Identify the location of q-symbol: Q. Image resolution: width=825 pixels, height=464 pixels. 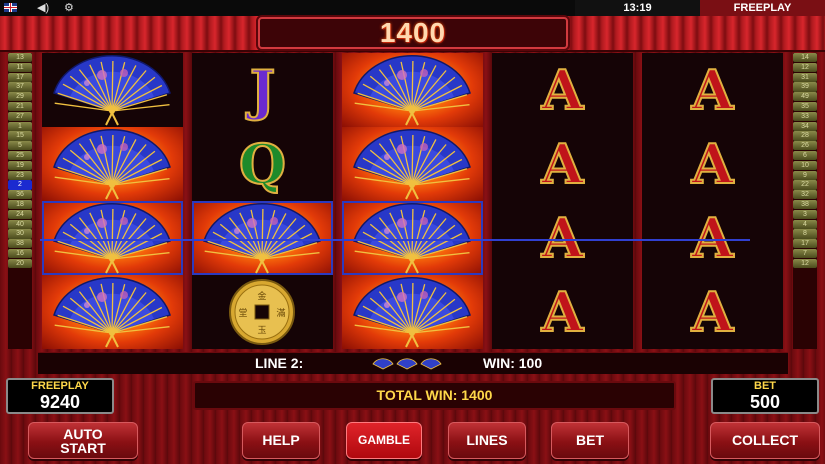
(262, 164).